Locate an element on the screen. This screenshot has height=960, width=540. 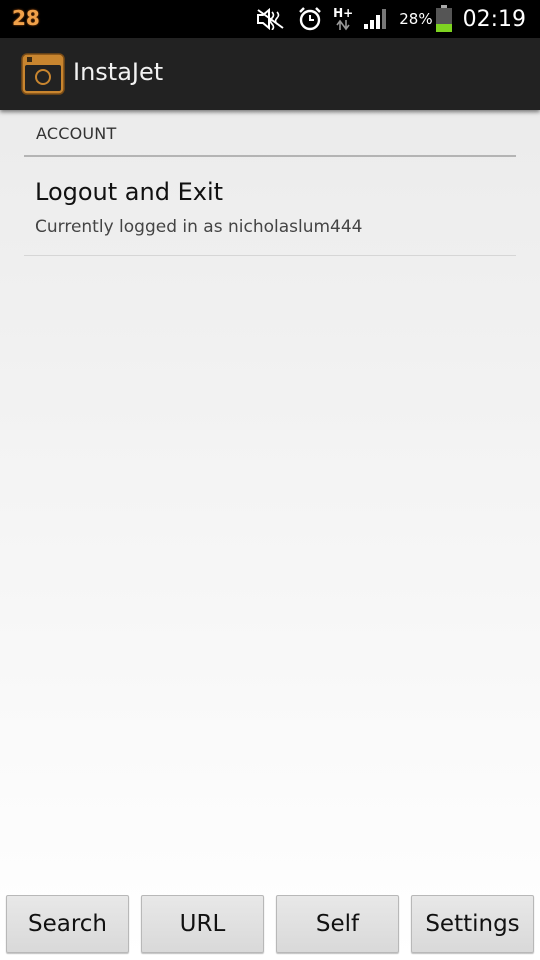
status-icons: H+ 28% 02:19 is located at coordinates (390, 19).